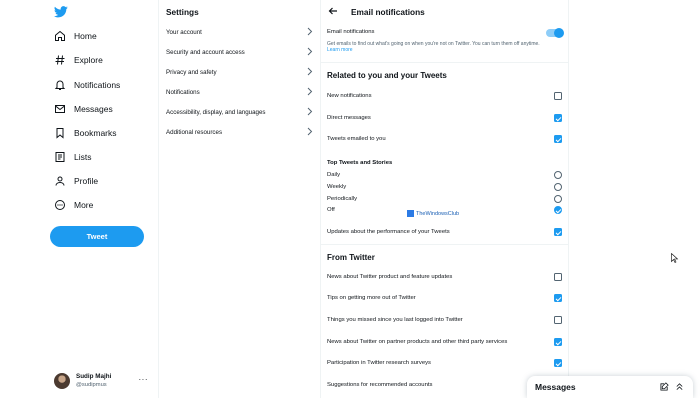 Image resolution: width=700 pixels, height=398 pixels. Describe the element at coordinates (62, 381) in the screenshot. I see `avatar` at that location.